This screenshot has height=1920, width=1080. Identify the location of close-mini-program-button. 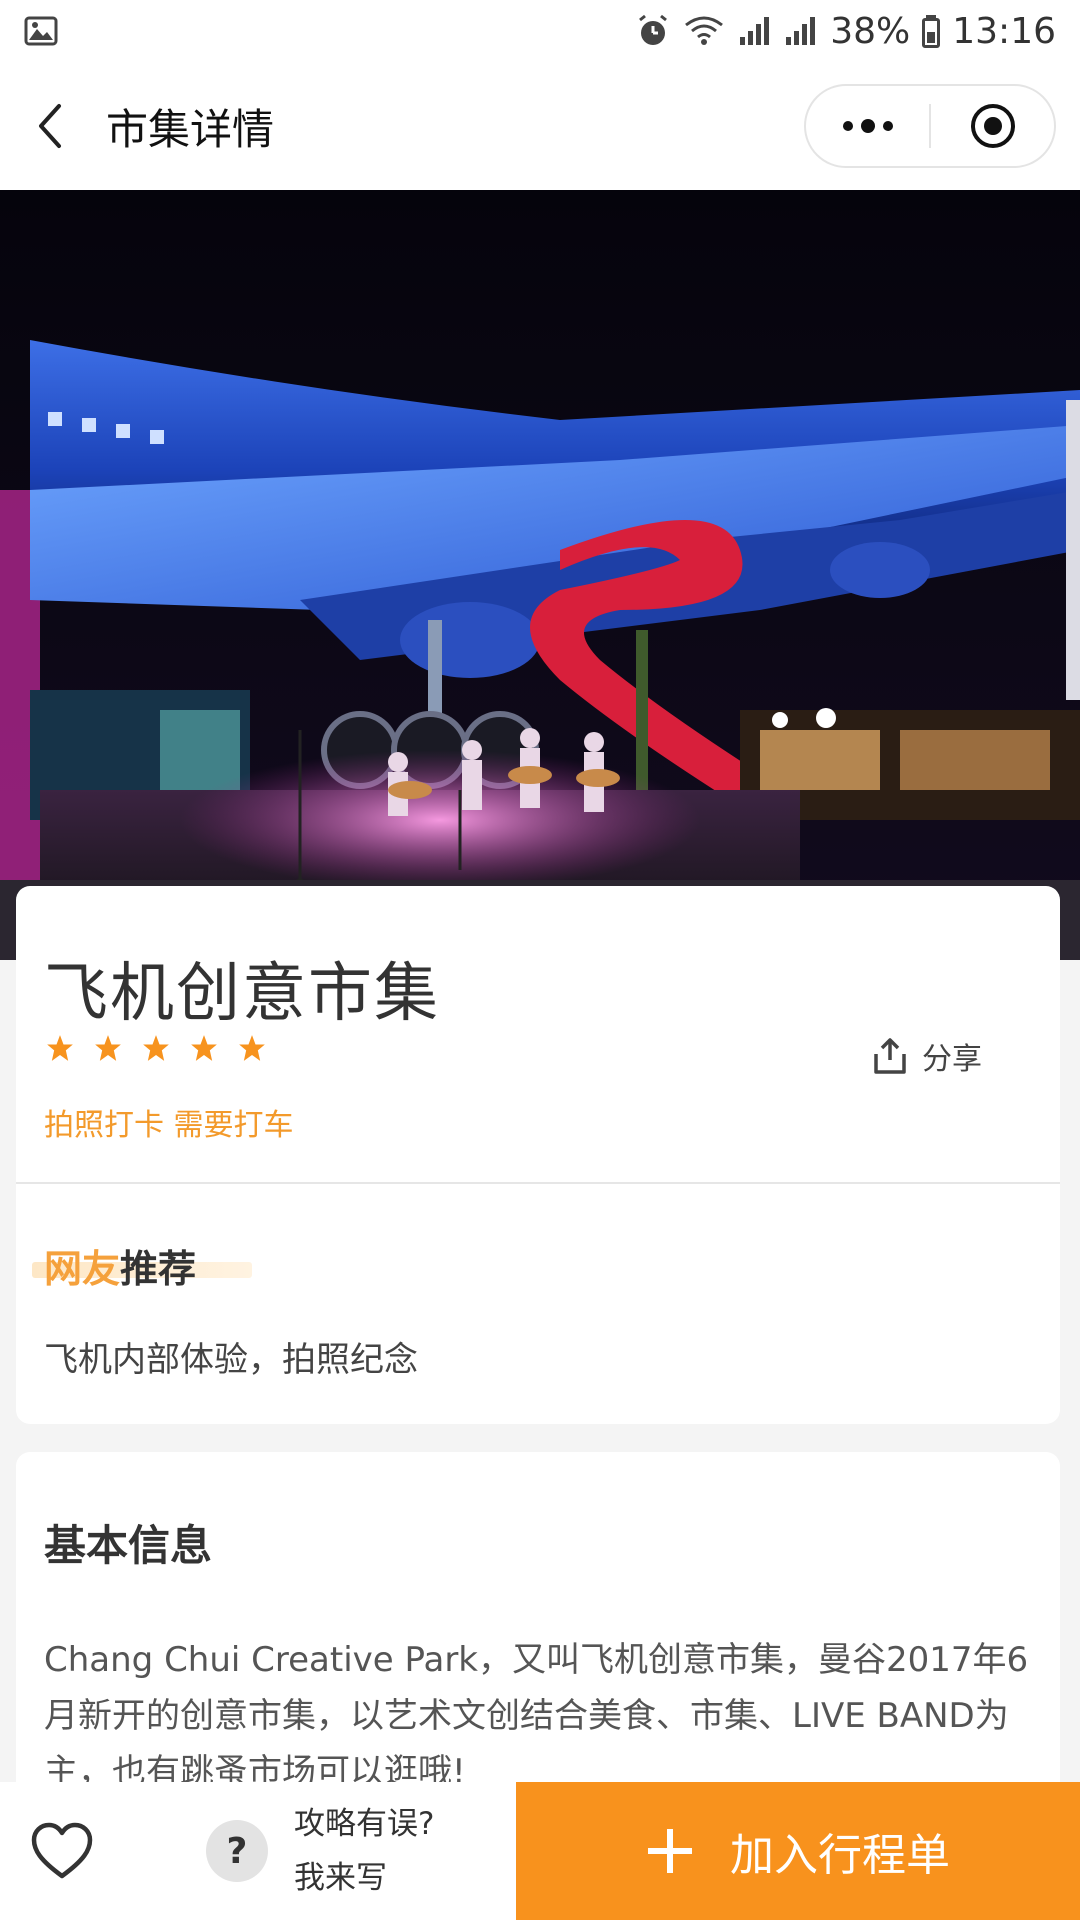
(992, 126).